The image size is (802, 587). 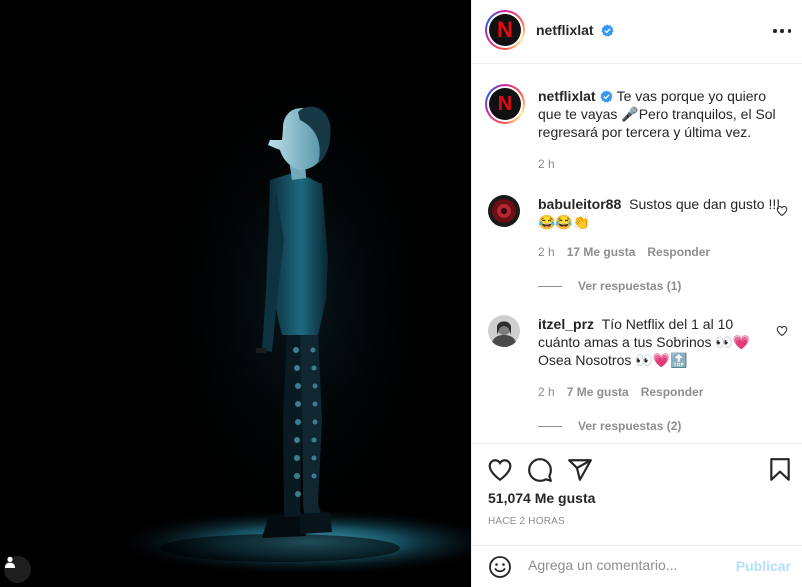 What do you see at coordinates (763, 566) in the screenshot?
I see `publish-button: Publicar` at bounding box center [763, 566].